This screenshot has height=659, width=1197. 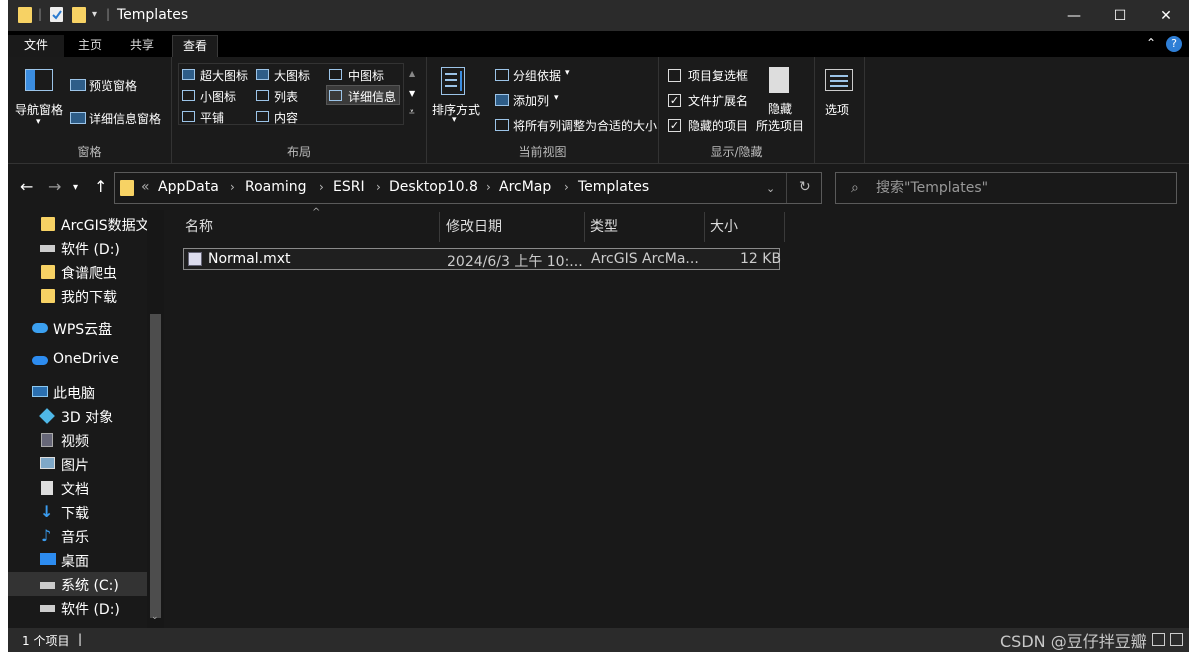 I want to click on details-view-icon, so click(x=1158, y=639).